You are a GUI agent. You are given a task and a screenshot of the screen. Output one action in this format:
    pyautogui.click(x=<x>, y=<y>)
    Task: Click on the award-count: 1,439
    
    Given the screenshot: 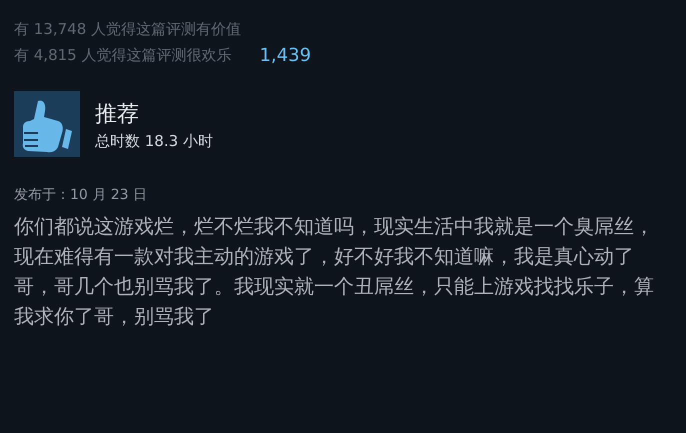 What is the action you would take?
    pyautogui.click(x=285, y=55)
    